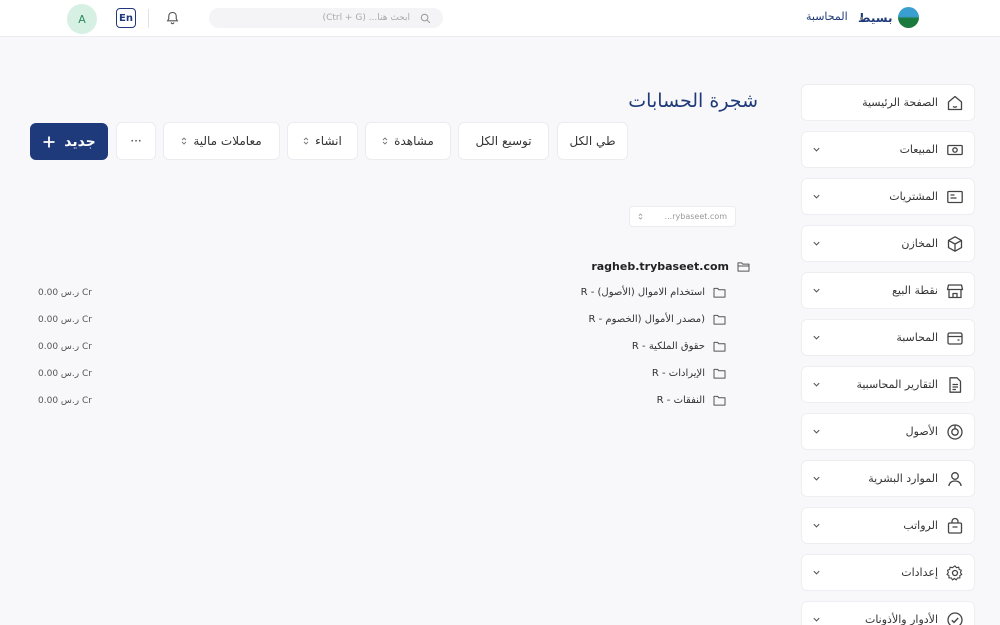 This screenshot has width=1000, height=625. Describe the element at coordinates (919, 572) in the screenshot. I see `sidebar-item-label: إعدادات` at that location.